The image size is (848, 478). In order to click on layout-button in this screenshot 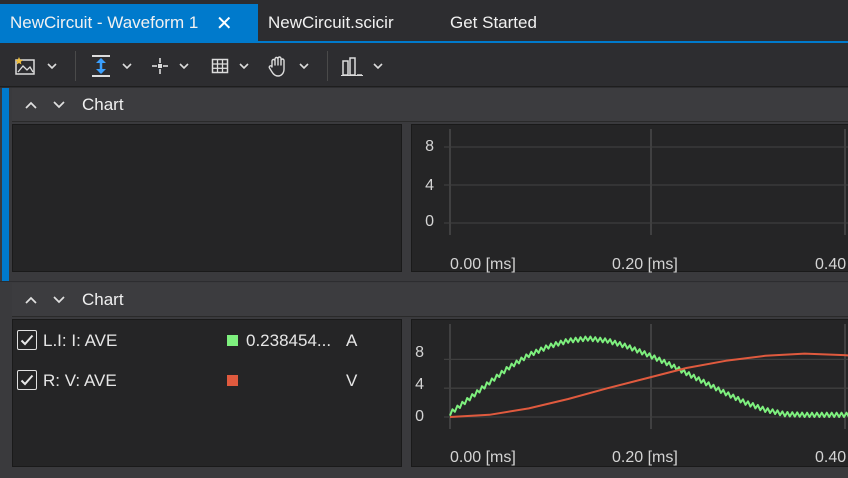, I will do `click(361, 66)`.